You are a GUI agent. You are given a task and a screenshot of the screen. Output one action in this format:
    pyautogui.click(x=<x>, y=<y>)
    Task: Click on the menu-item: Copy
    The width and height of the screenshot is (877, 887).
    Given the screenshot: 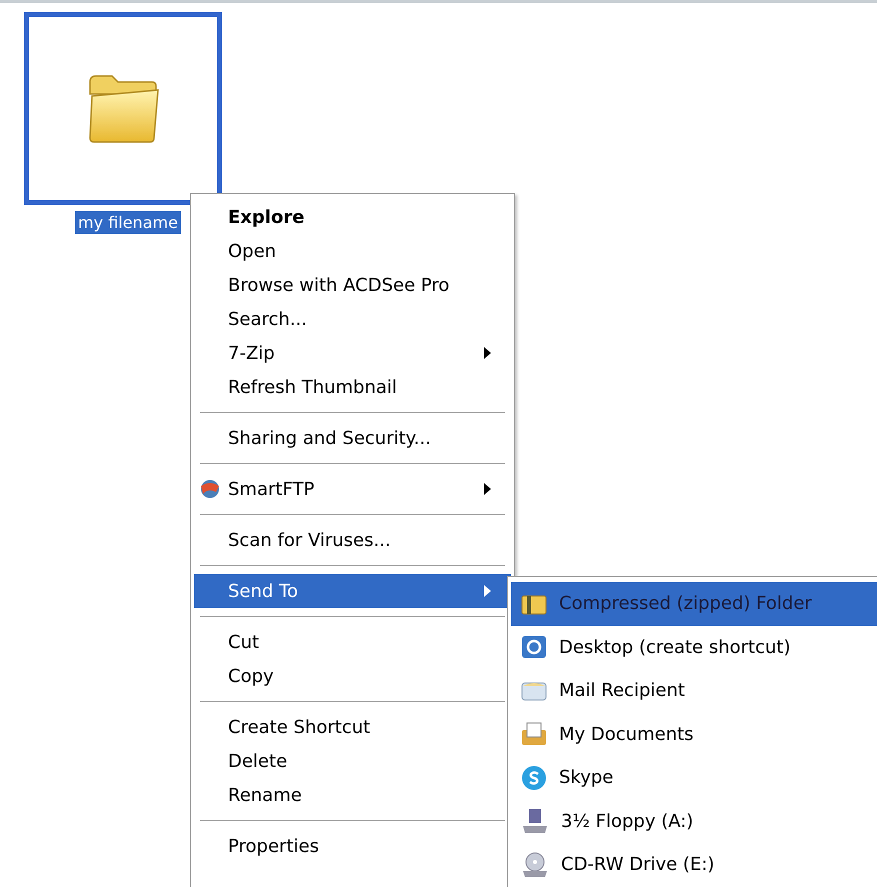 What is the action you would take?
    pyautogui.click(x=352, y=676)
    